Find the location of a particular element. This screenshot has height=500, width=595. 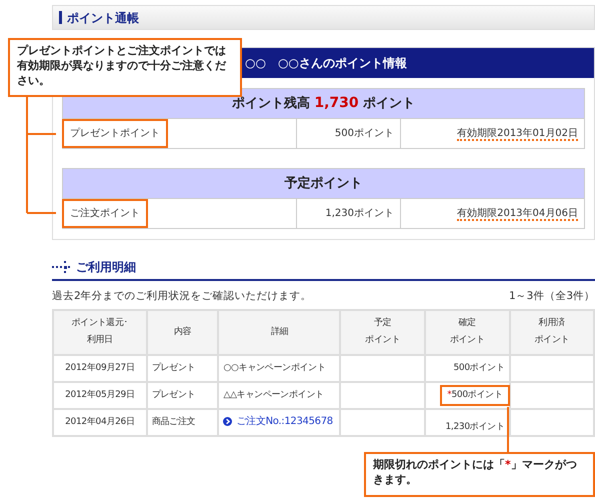

arrow-circle-icon is located at coordinates (227, 421).